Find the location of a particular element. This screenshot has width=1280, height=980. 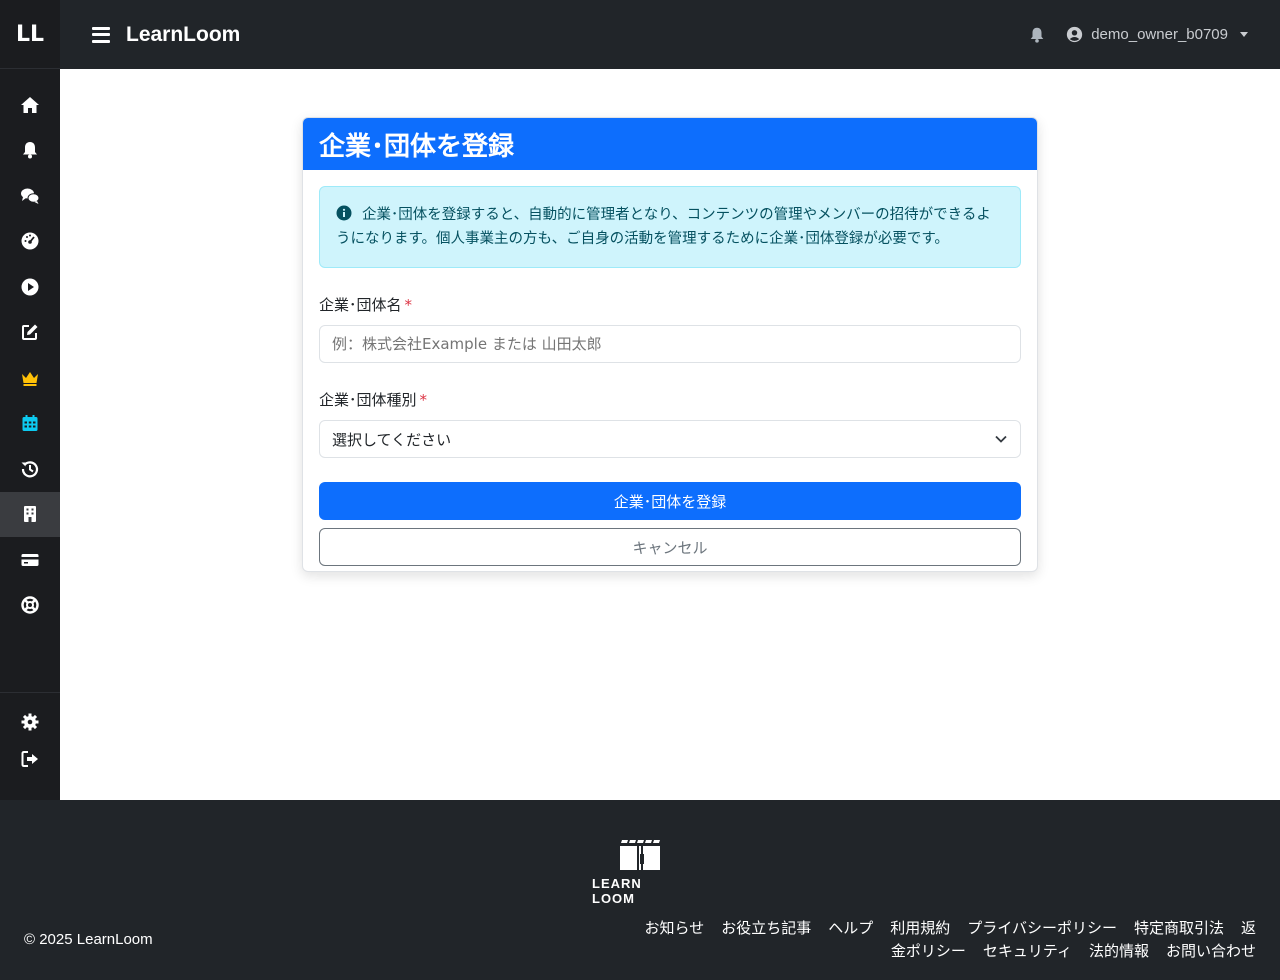

caret-down-icon is located at coordinates (1244, 34).